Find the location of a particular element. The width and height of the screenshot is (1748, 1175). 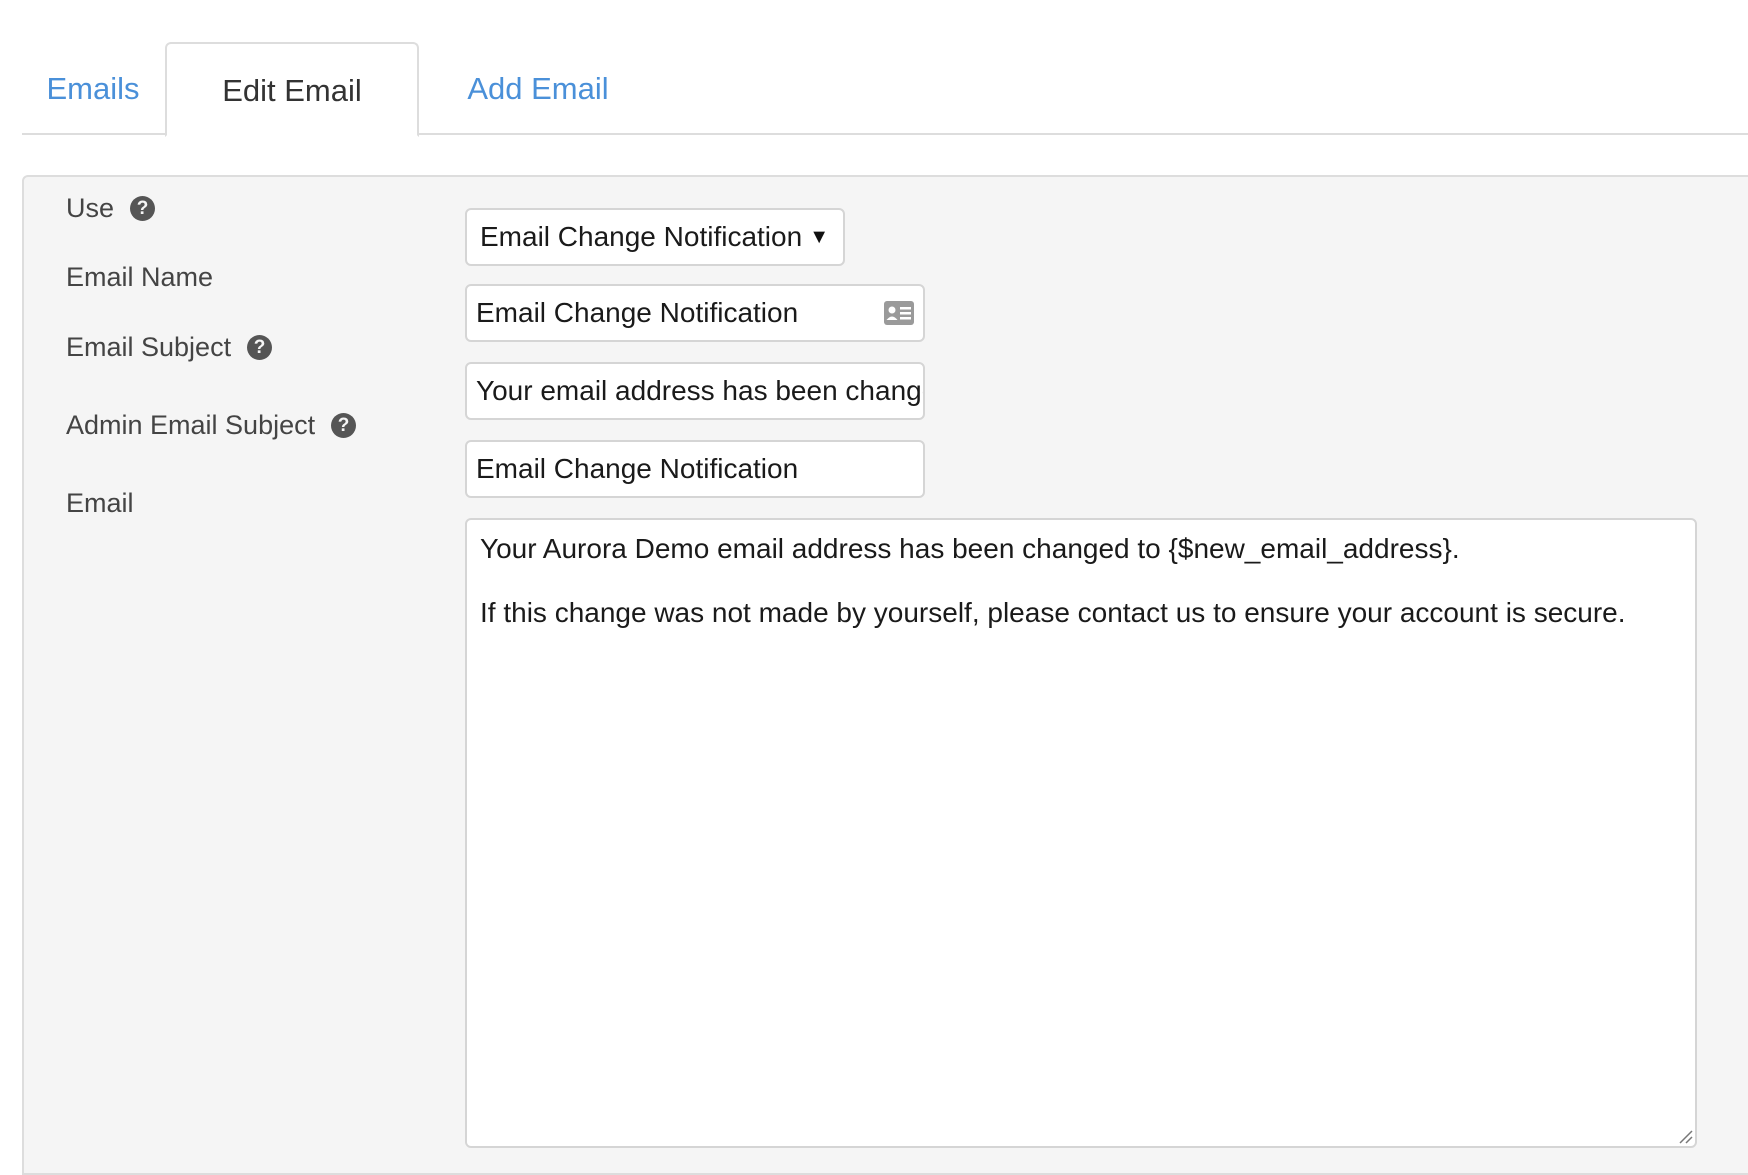

email-name-label-row: Email Name is located at coordinates (139, 277).